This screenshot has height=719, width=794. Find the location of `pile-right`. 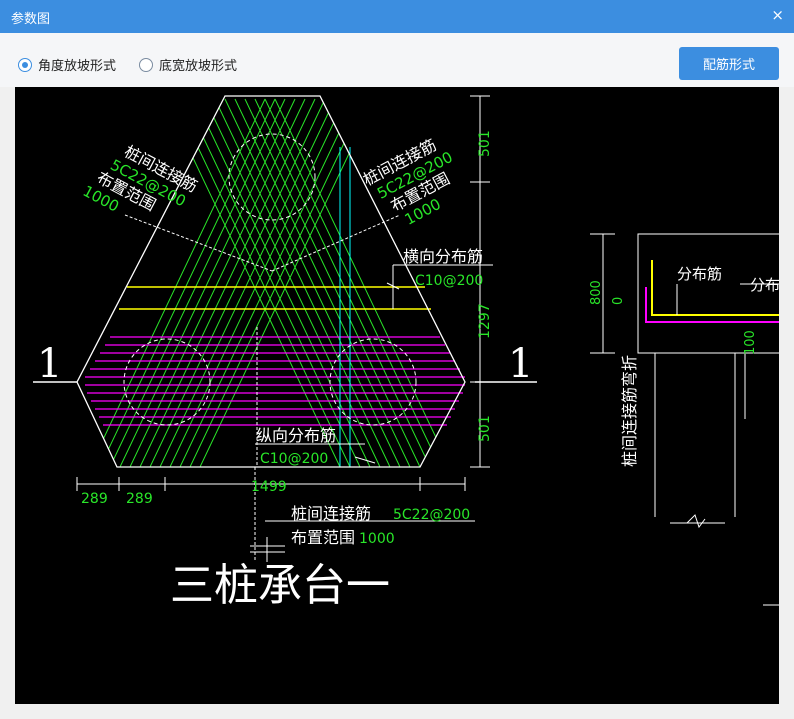

pile-right is located at coordinates (373, 382).